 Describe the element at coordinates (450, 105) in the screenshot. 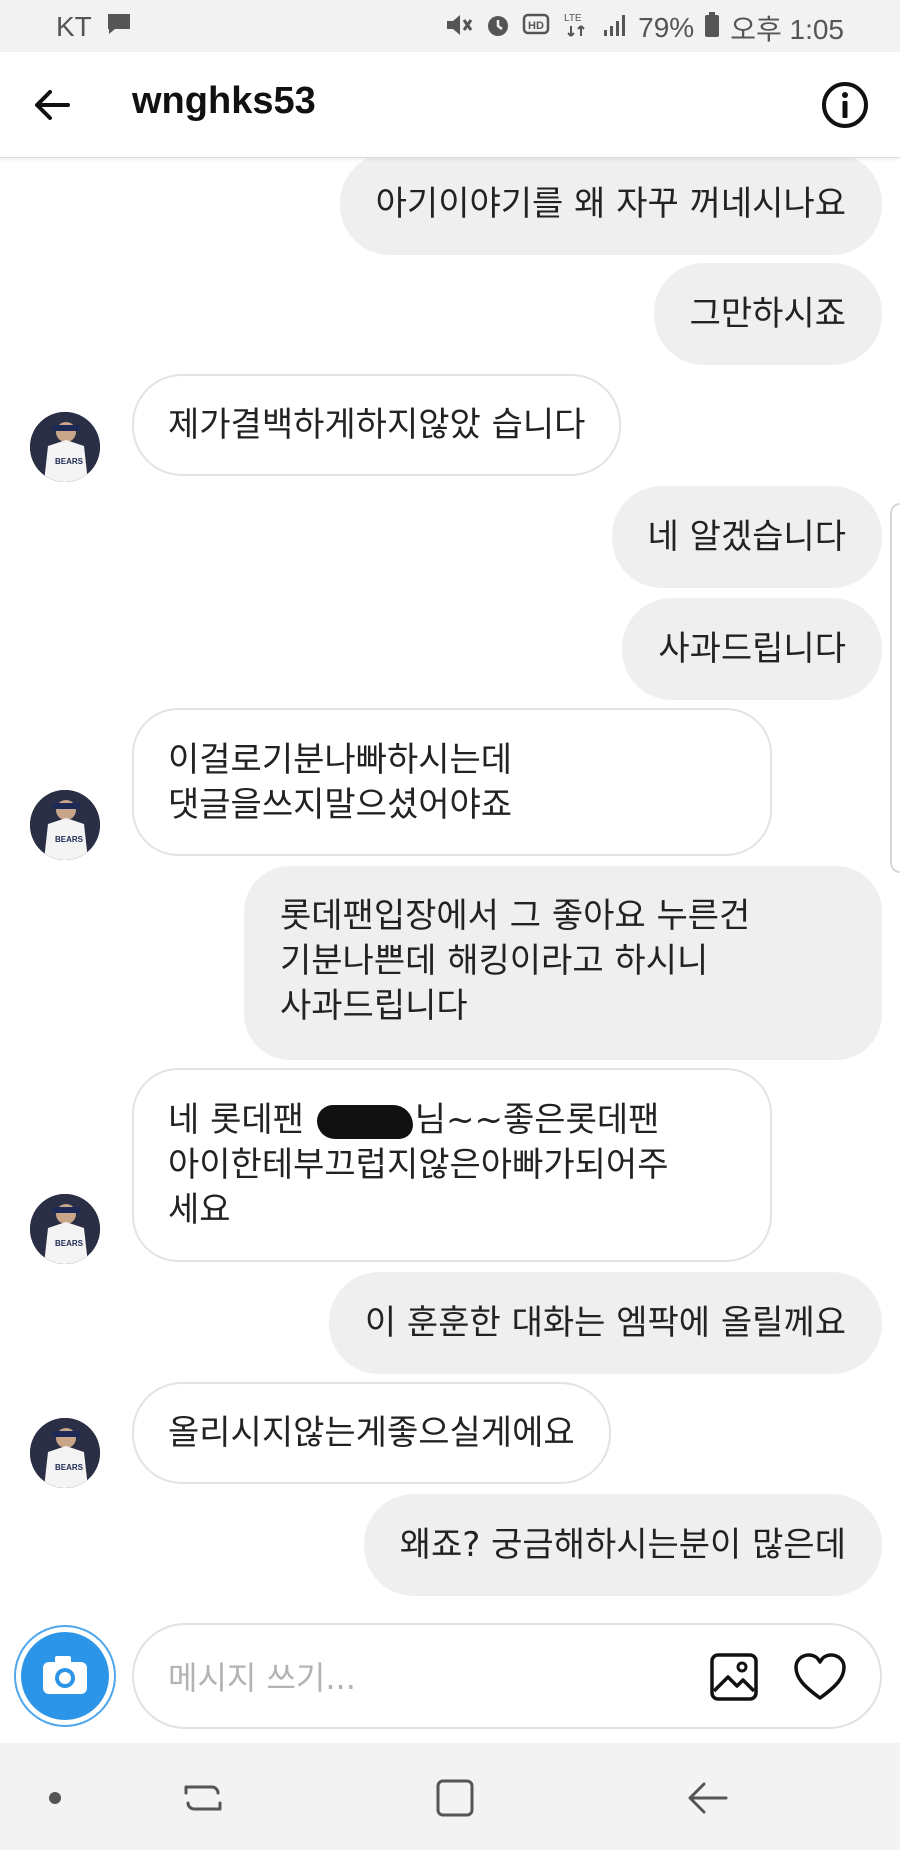

I see `chat-header: wnghks53` at that location.